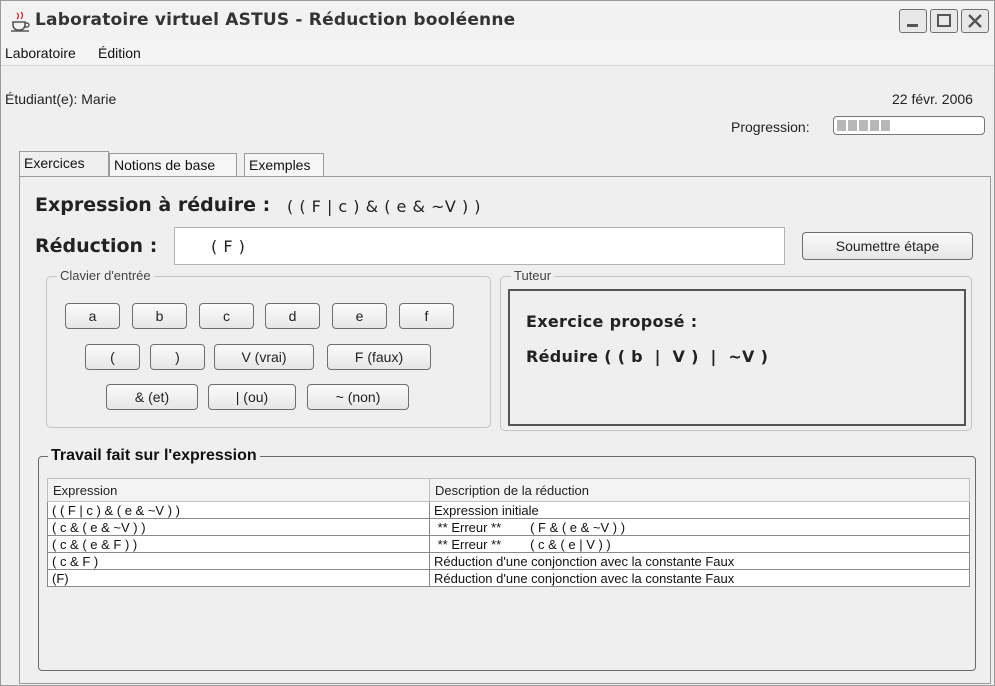  I want to click on menu-edition: Édition, so click(119, 53).